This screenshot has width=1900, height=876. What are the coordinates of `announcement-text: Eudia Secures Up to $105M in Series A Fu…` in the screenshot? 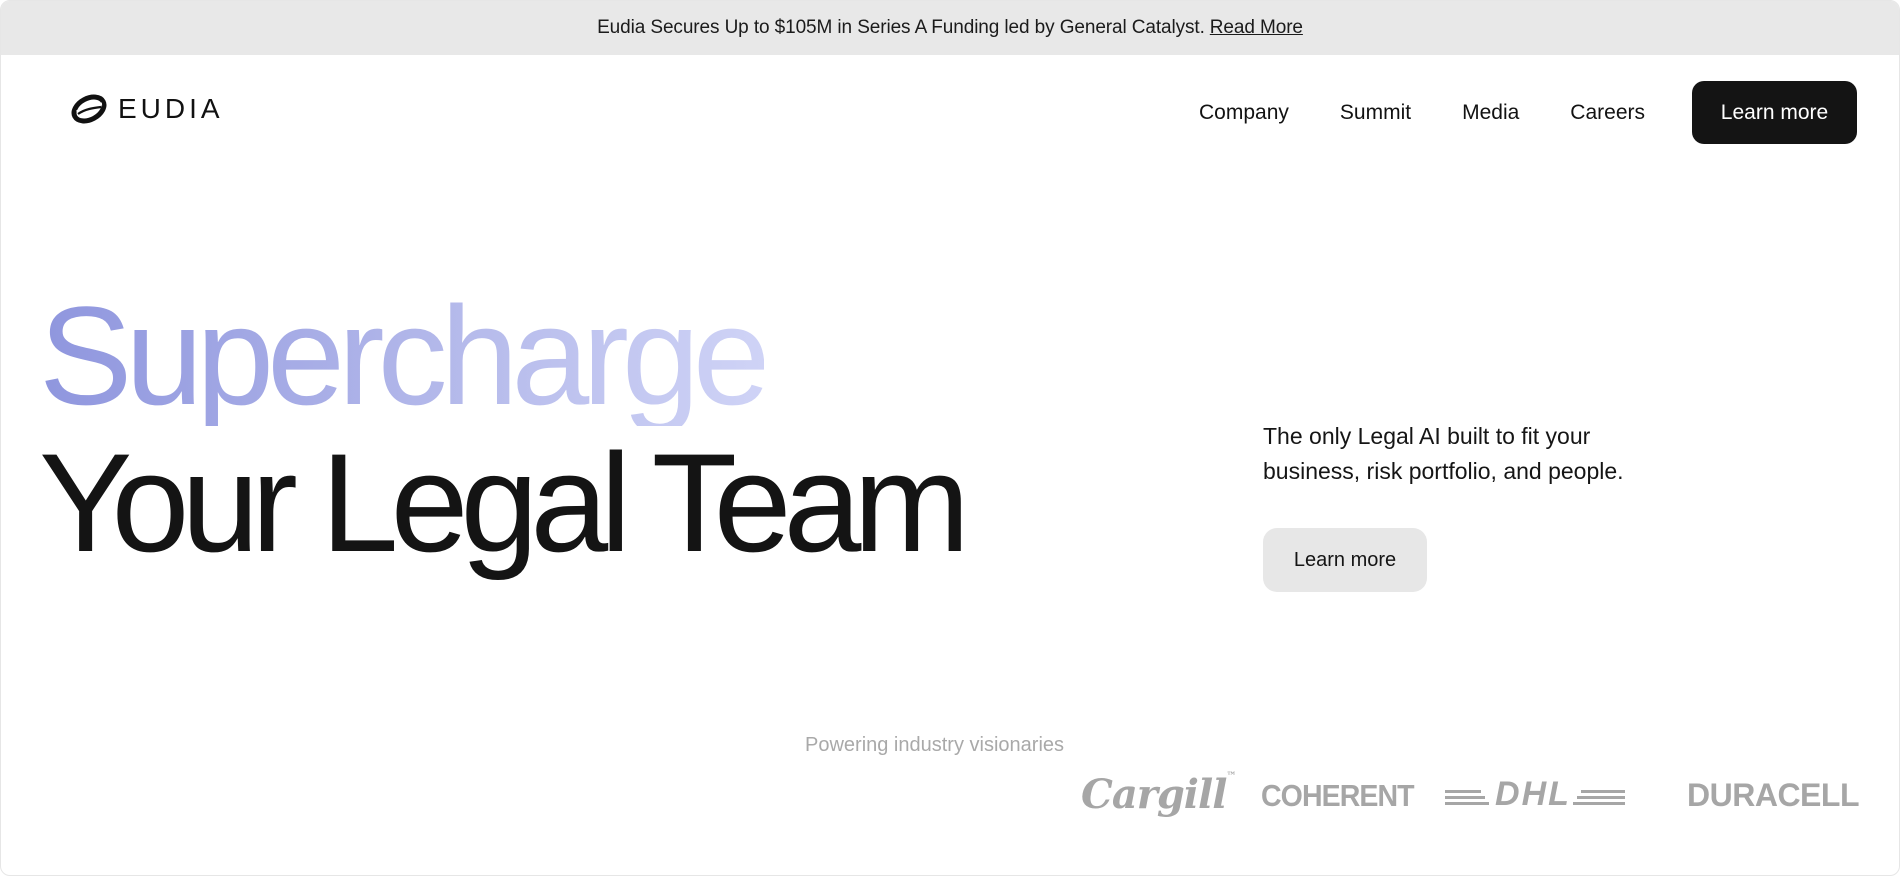 It's located at (901, 27).